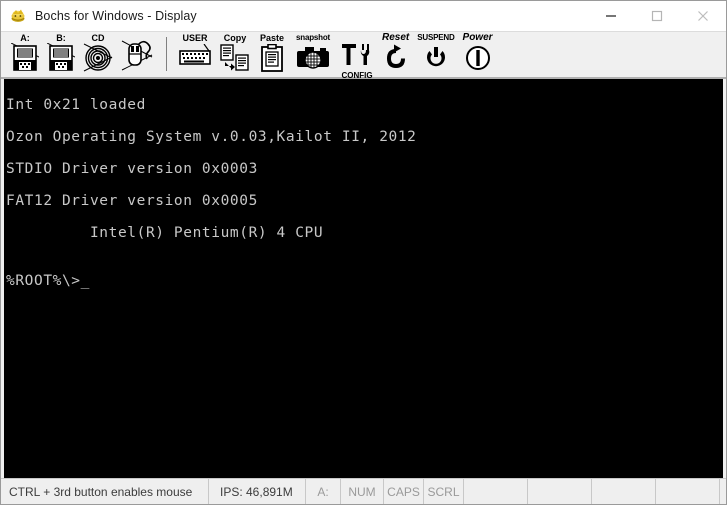 The width and height of the screenshot is (727, 505). I want to click on suspend-icon, so click(436, 59).